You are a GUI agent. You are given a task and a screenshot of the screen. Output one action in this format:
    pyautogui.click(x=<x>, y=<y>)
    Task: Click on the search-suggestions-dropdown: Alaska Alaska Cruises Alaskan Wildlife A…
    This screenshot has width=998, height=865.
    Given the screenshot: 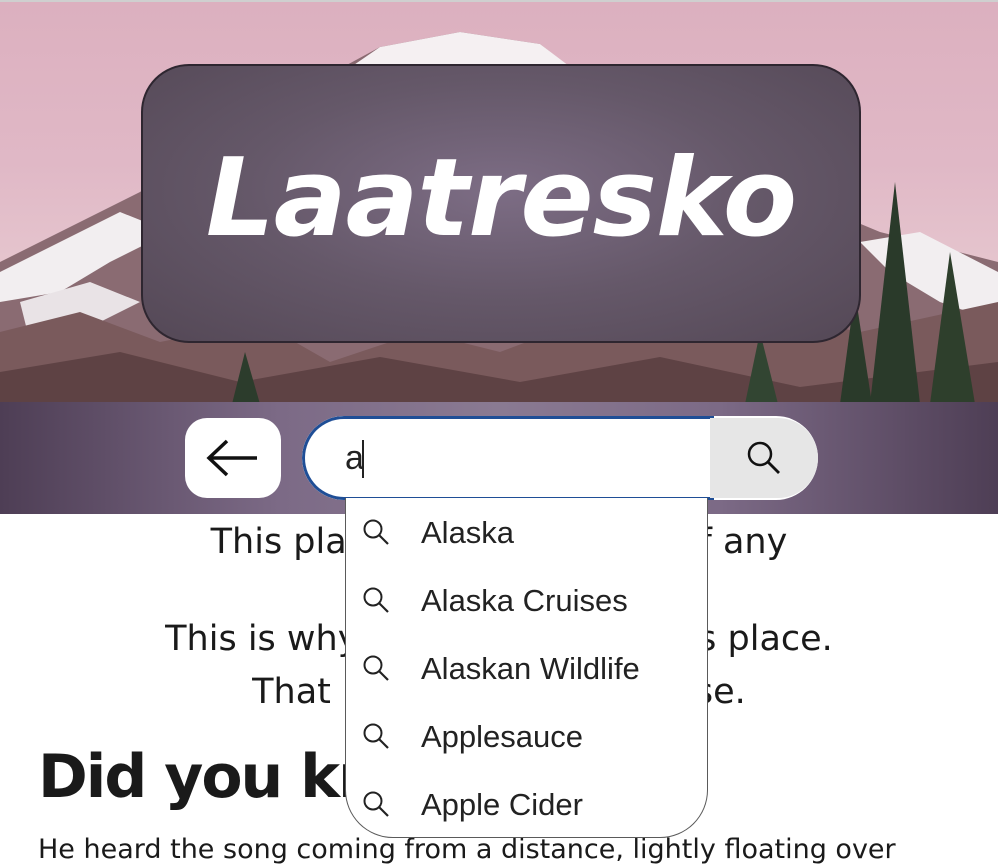 What is the action you would take?
    pyautogui.click(x=526, y=668)
    